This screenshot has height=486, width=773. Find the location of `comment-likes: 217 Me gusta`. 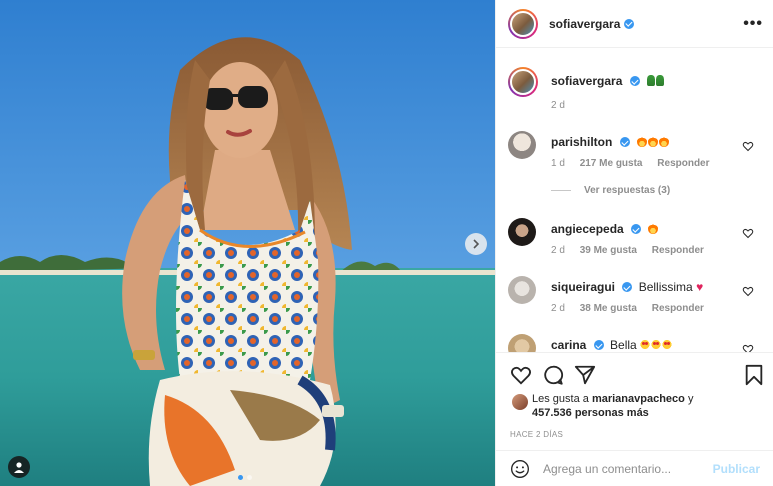

comment-likes: 217 Me gusta is located at coordinates (611, 163).